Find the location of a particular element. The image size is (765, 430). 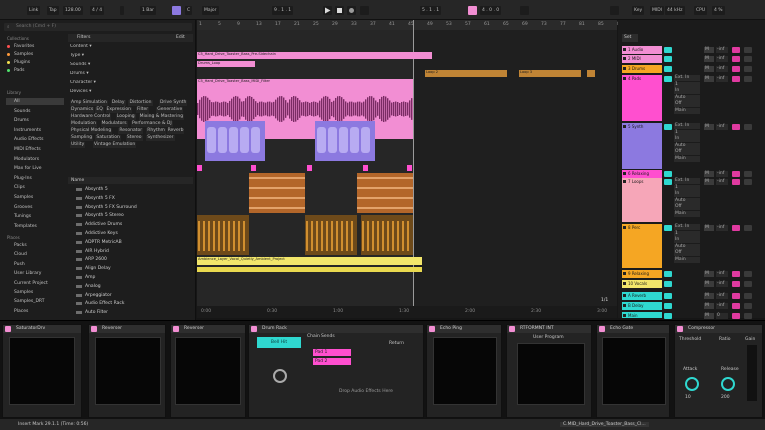

filter-tag: Utility is located at coordinates (78, 145).